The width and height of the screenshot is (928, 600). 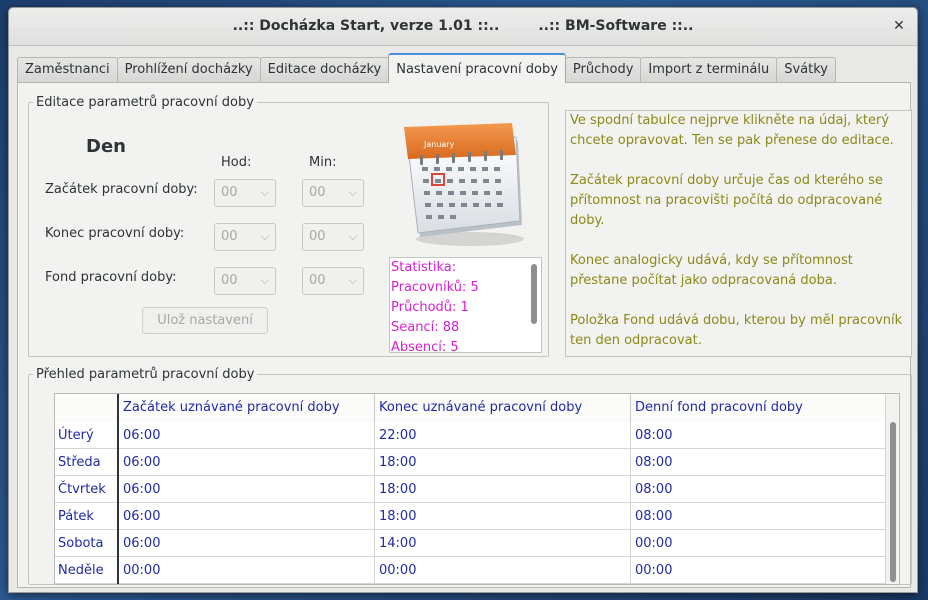 I want to click on tab-nastaveni-pracovni-doby: Nastavení pracovní doby, so click(x=477, y=68).